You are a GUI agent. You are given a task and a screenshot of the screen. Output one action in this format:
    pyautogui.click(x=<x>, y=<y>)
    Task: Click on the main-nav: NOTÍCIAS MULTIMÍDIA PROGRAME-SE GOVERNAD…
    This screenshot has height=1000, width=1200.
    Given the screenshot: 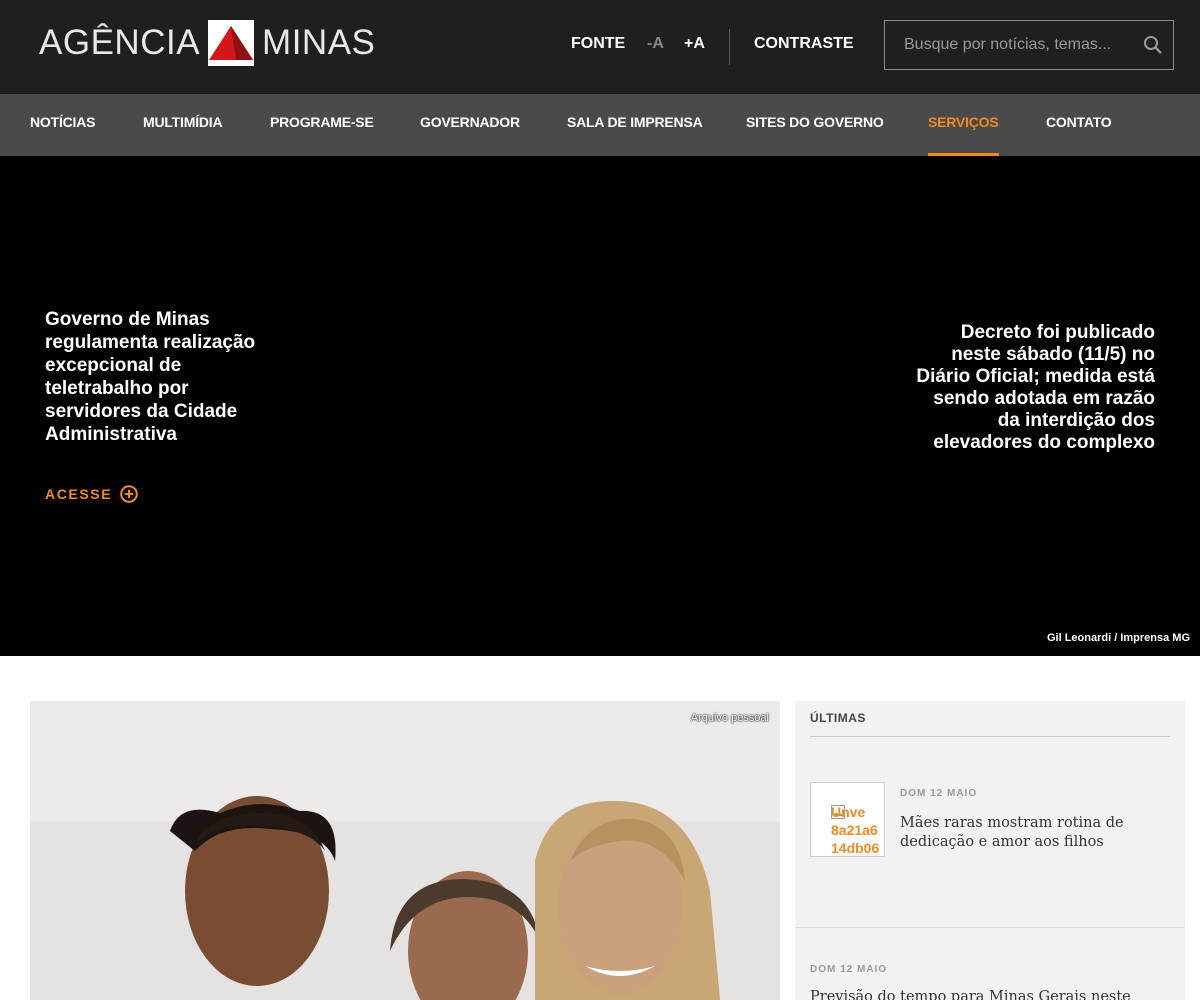 What is the action you would take?
    pyautogui.click(x=600, y=125)
    